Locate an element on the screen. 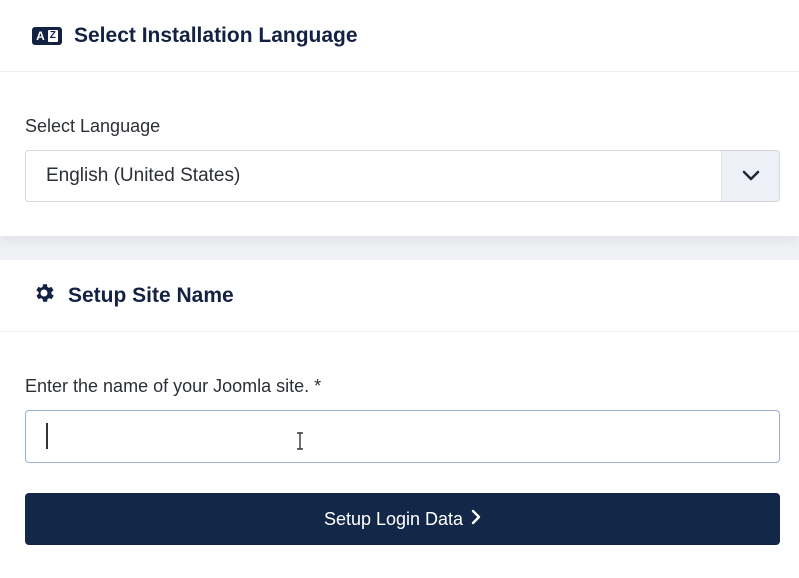 This screenshot has width=799, height=578. setup-login-data-label: Setup Login Data is located at coordinates (393, 518).